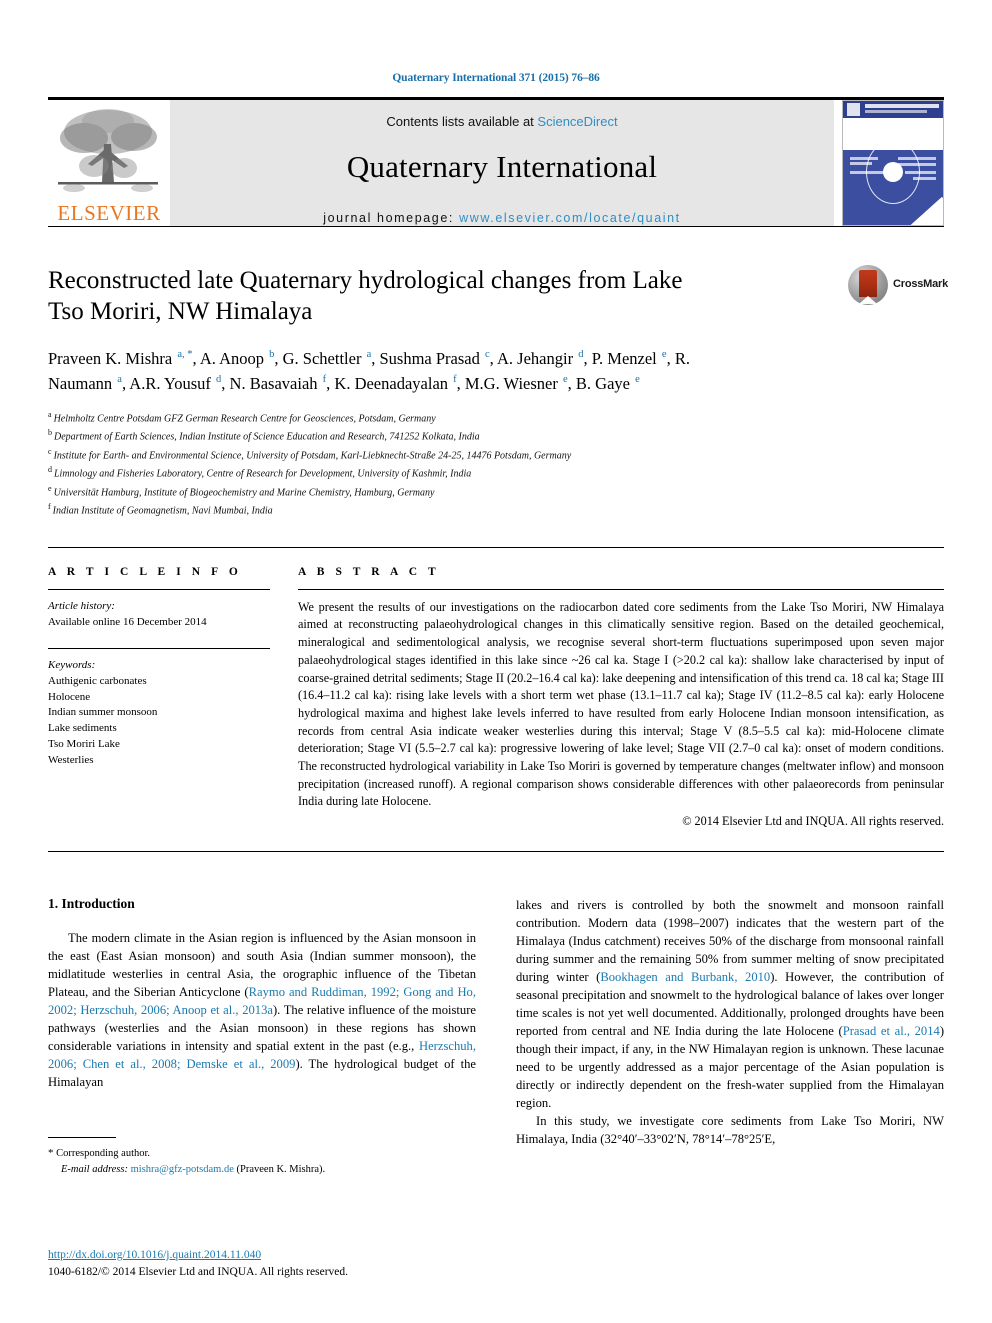  Describe the element at coordinates (91, 903) in the screenshot. I see `section-heading-introduction: 1. Introduction` at that location.